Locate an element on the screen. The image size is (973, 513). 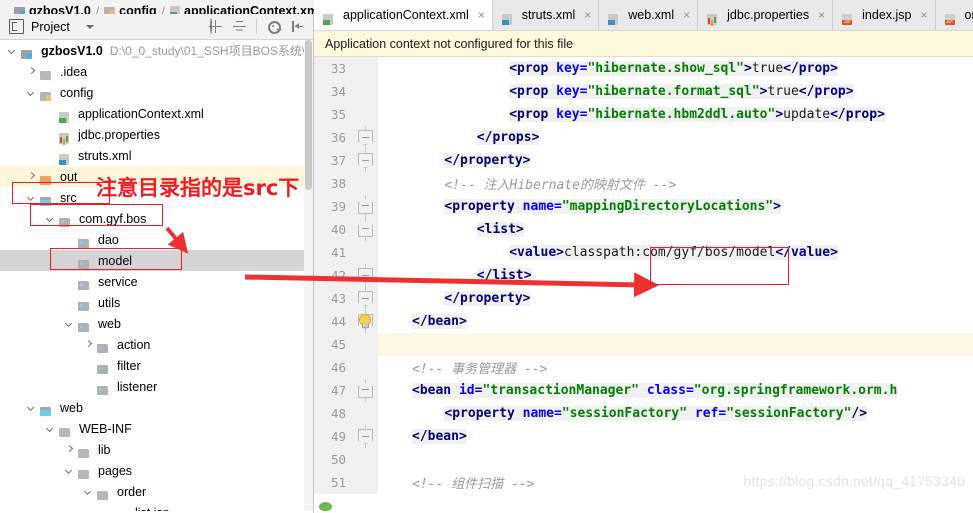
code-line: 43 </property> is located at coordinates (643, 298).